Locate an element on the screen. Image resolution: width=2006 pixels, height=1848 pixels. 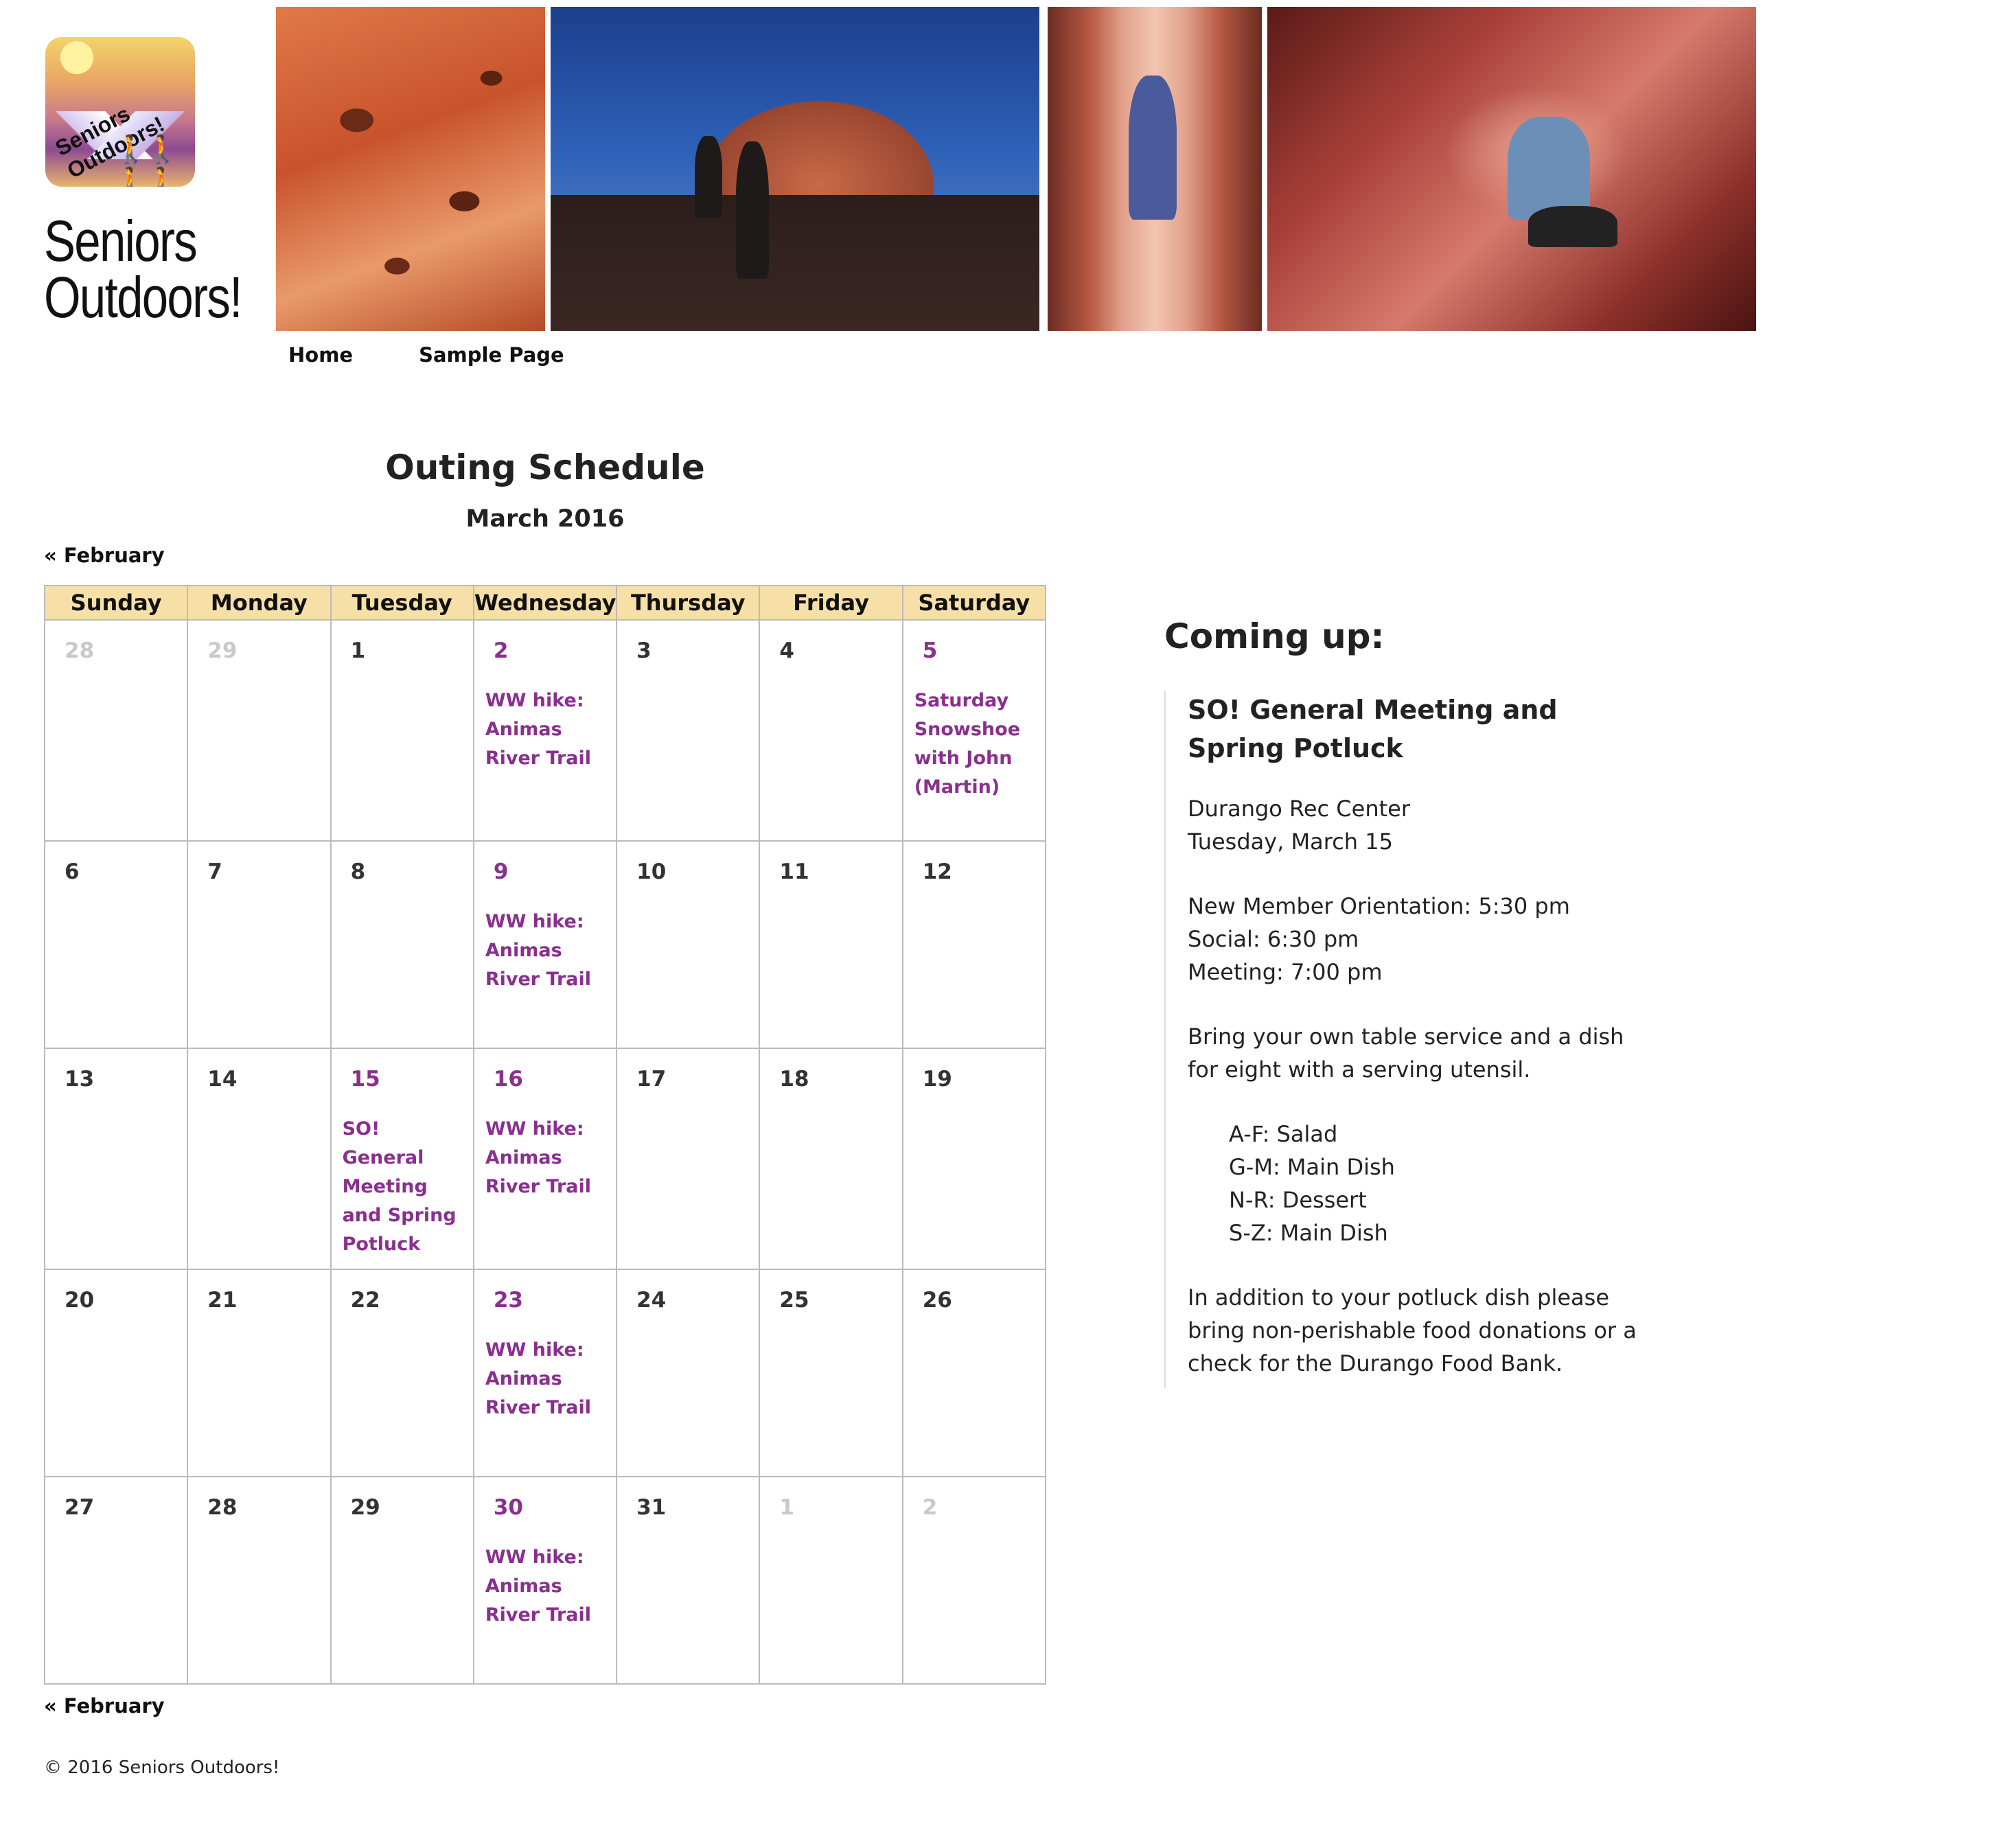
assignment-item: G-M: Main Dish is located at coordinates (1312, 1167).